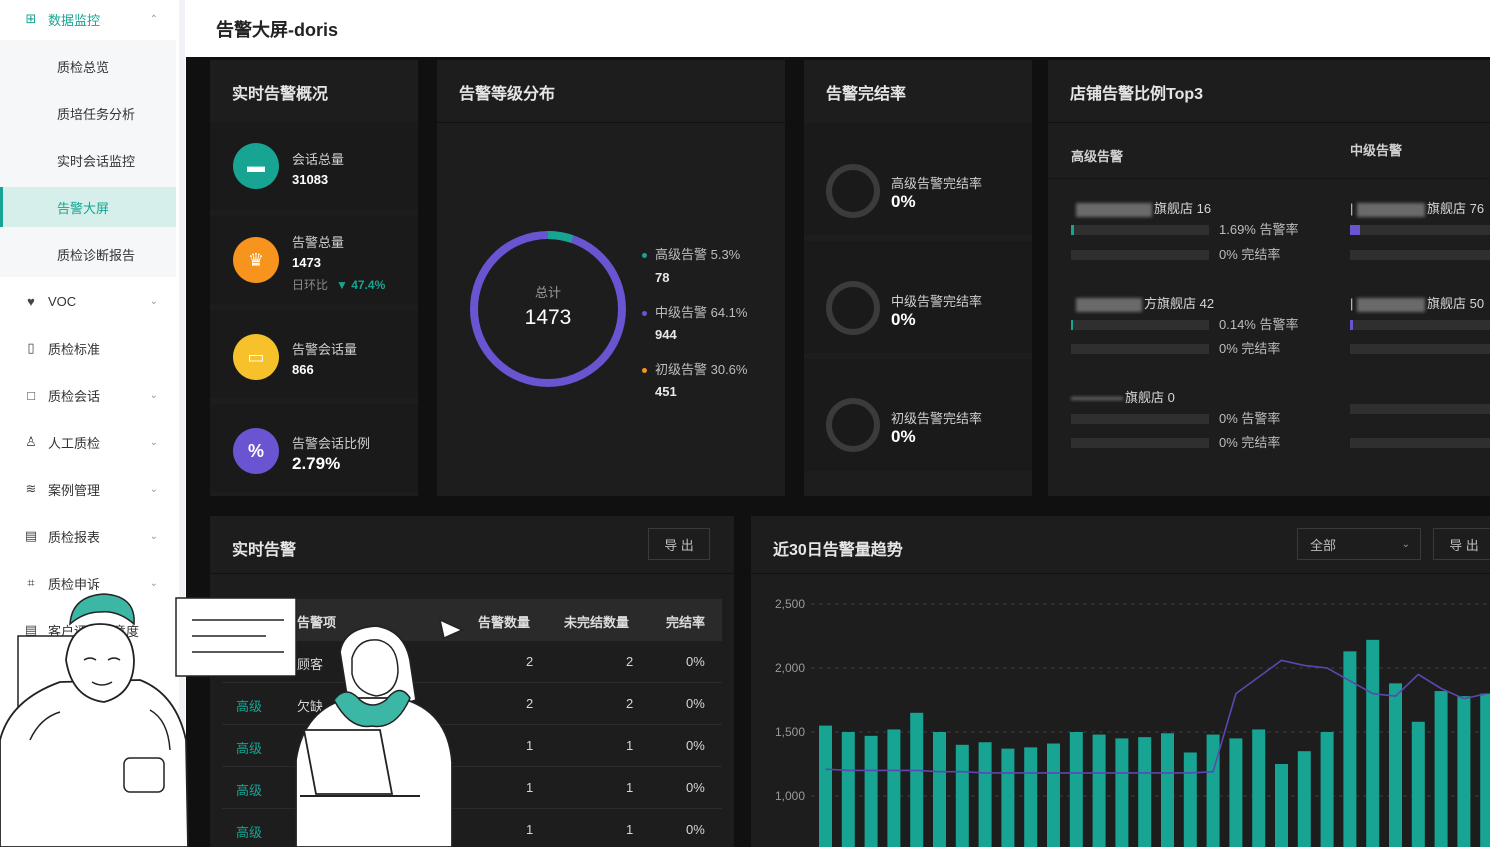 This screenshot has width=1490, height=847. I want to click on chat-bubble-icon: □, so click(31, 395).